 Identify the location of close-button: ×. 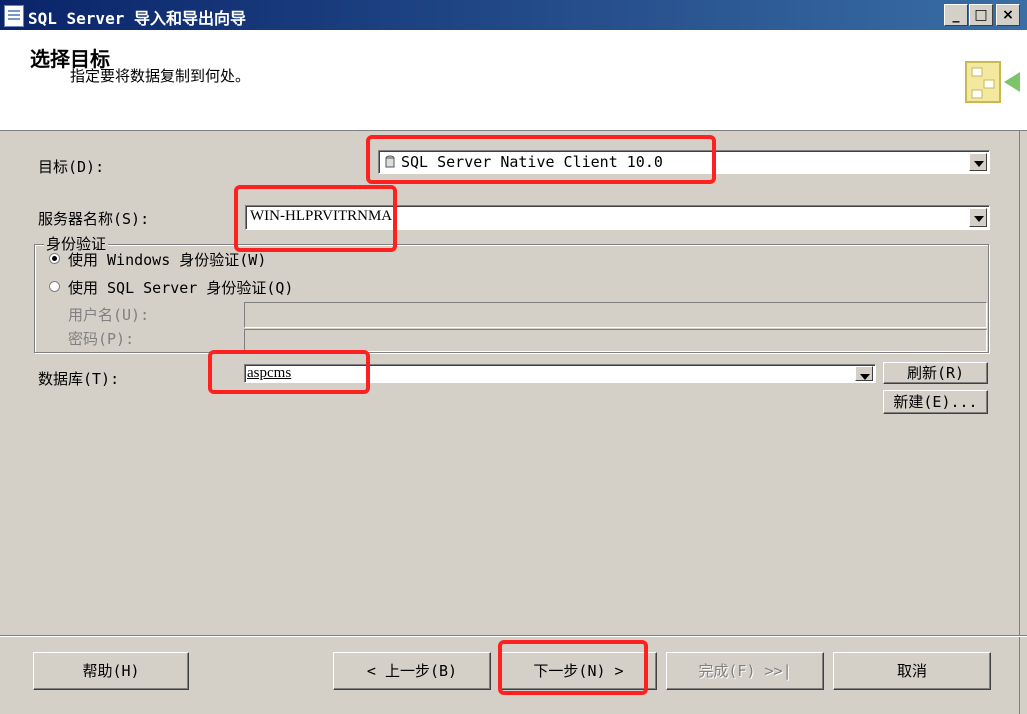
(1008, 15).